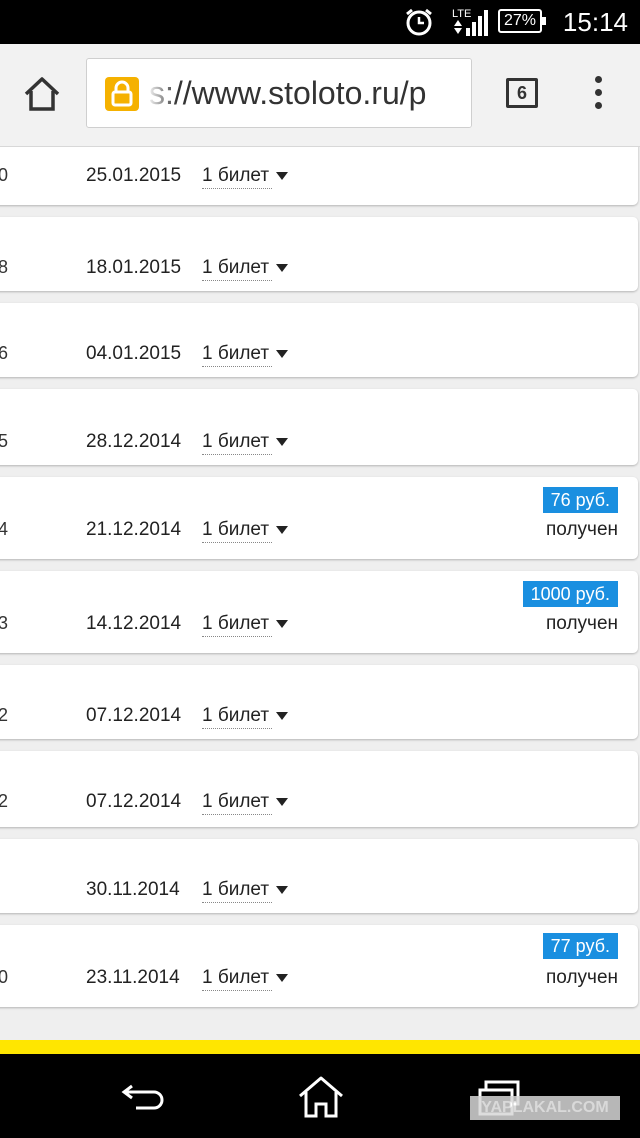 This screenshot has height=1138, width=640. I want to click on row-id-fragment: 3, so click(4, 623).